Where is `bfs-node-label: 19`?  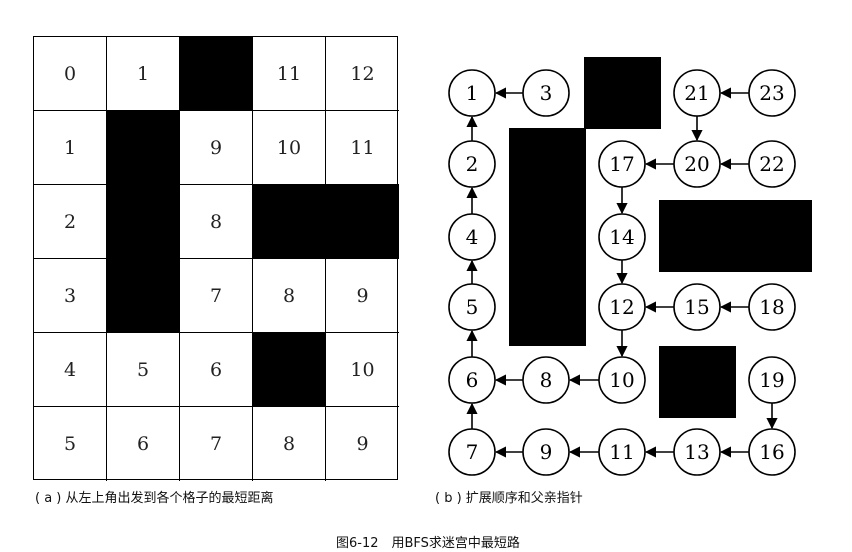
bfs-node-label: 19 is located at coordinates (771, 380).